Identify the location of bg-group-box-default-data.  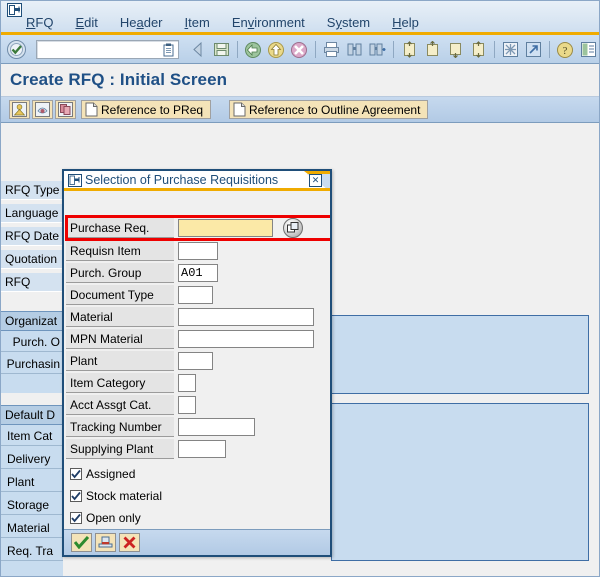
(460, 482).